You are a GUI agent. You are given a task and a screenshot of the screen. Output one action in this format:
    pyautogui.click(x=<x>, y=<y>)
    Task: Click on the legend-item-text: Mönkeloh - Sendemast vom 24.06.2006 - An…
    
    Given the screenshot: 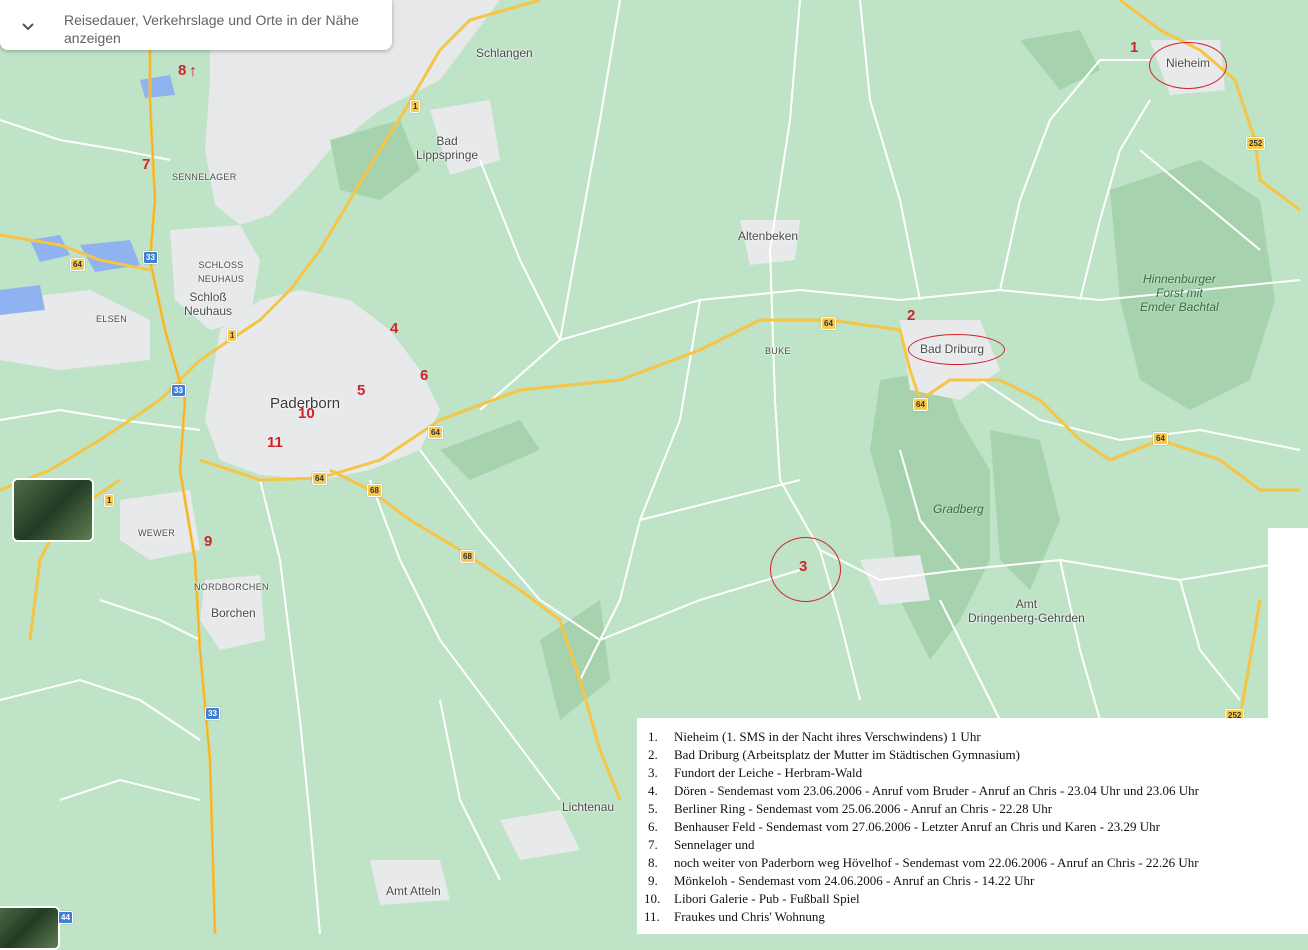 What is the action you would take?
    pyautogui.click(x=854, y=880)
    